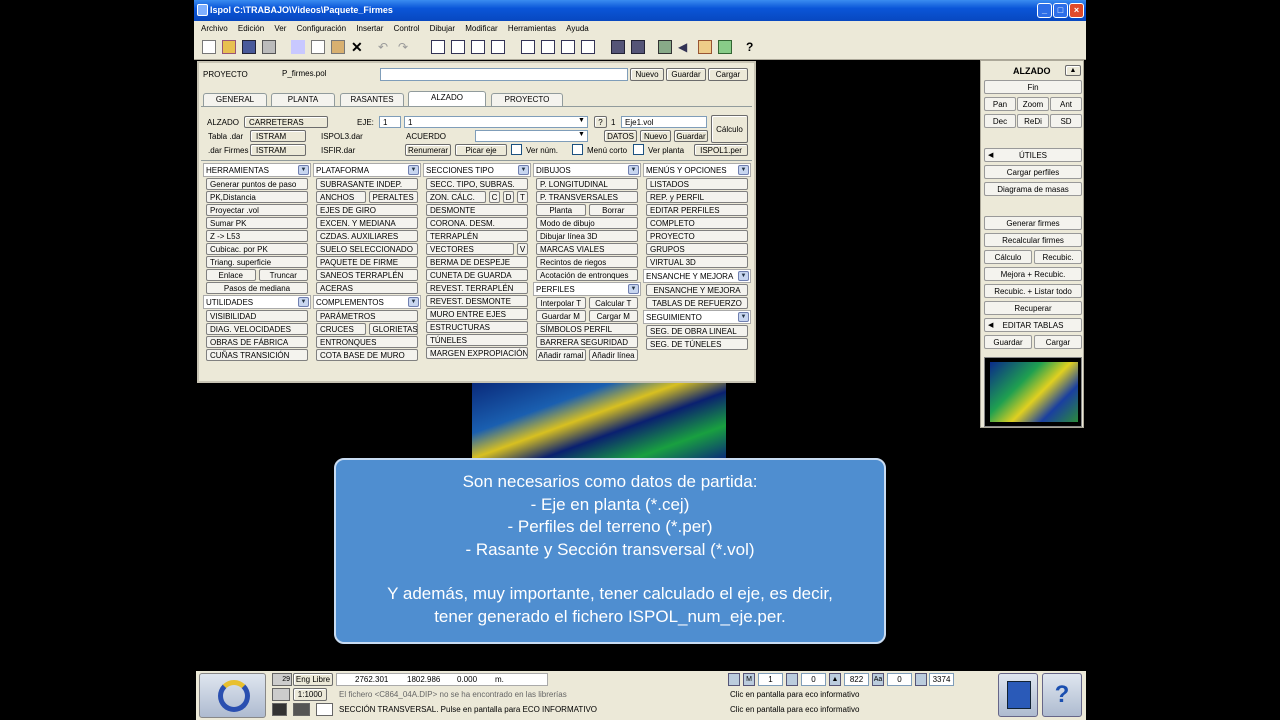 The height and width of the screenshot is (720, 1280). What do you see at coordinates (1066, 121) in the screenshot?
I see `sd-button: SD` at bounding box center [1066, 121].